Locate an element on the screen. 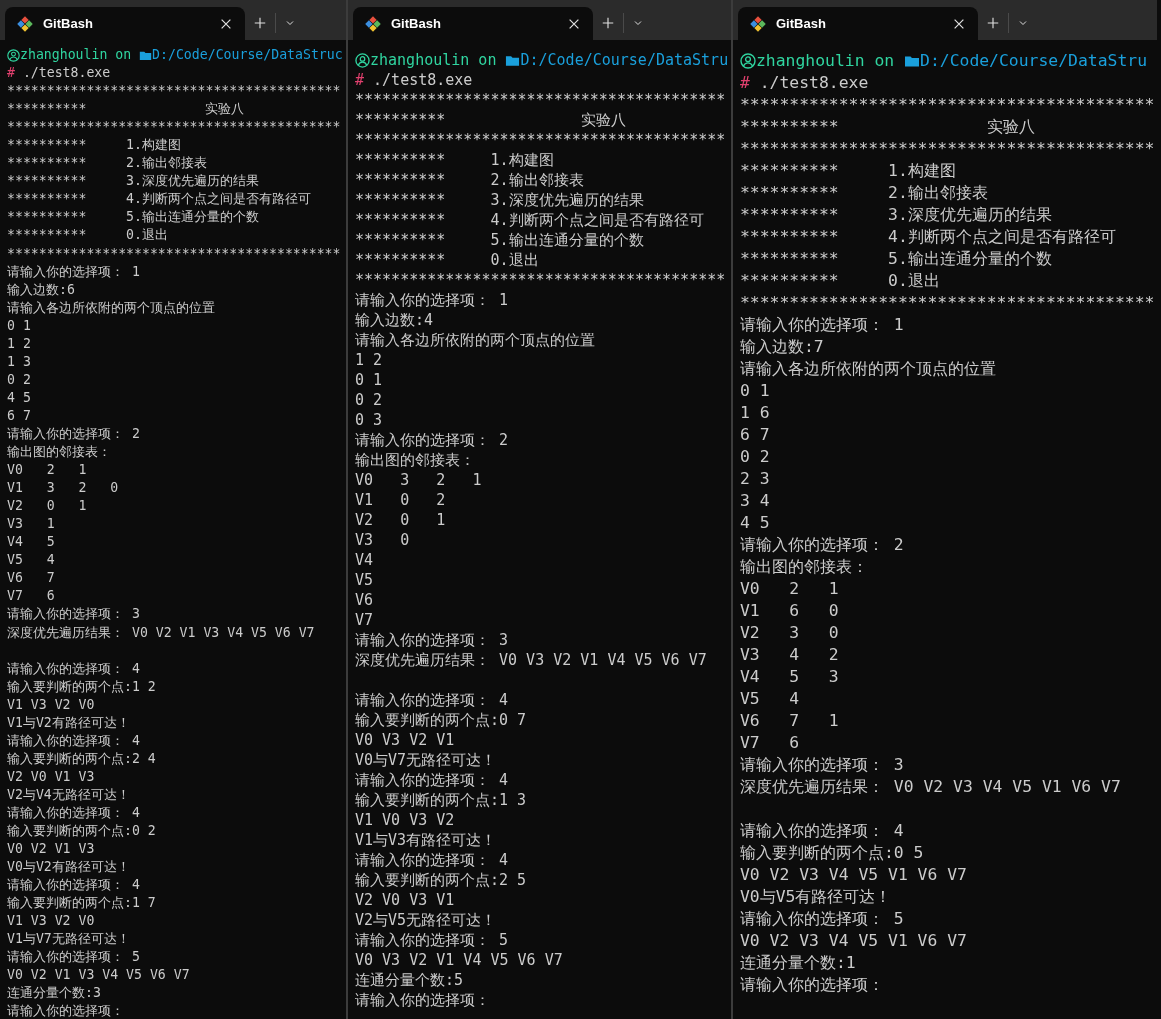 This screenshot has width=1161, height=1019. terminal-line: 1 6 is located at coordinates (755, 413).